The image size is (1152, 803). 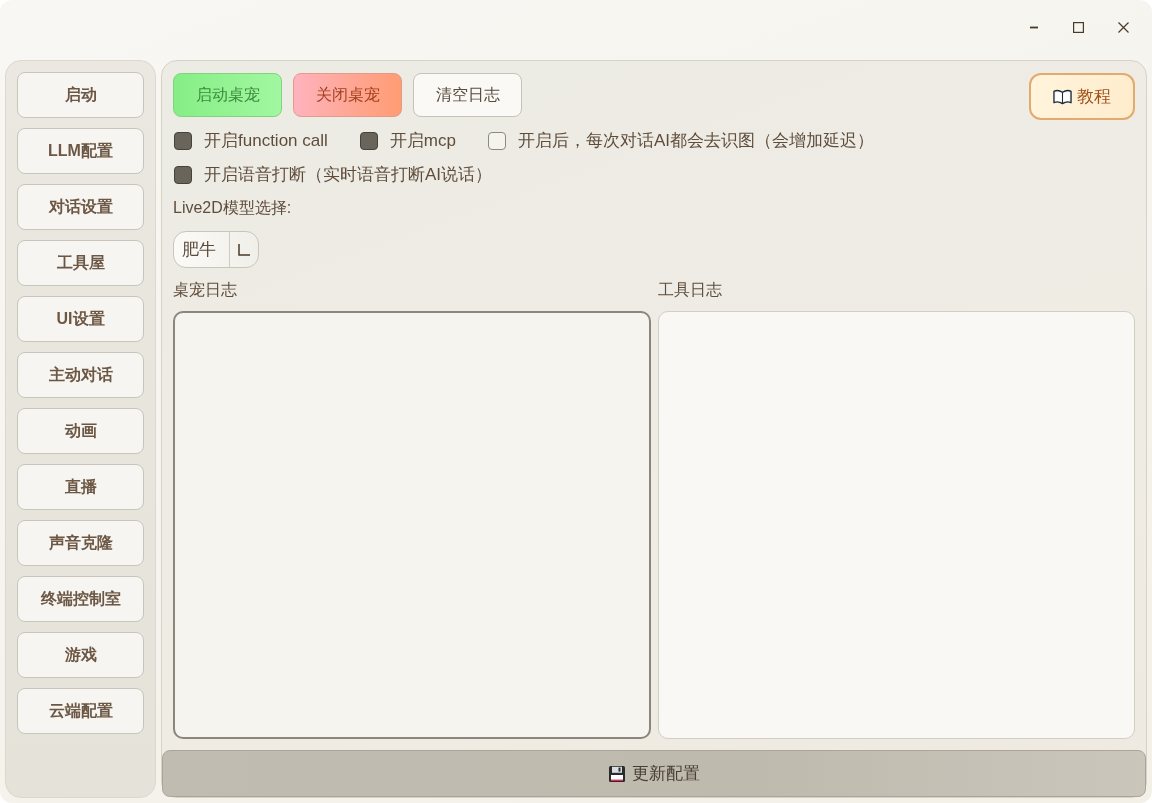 I want to click on book-icon, so click(x=1062, y=96).